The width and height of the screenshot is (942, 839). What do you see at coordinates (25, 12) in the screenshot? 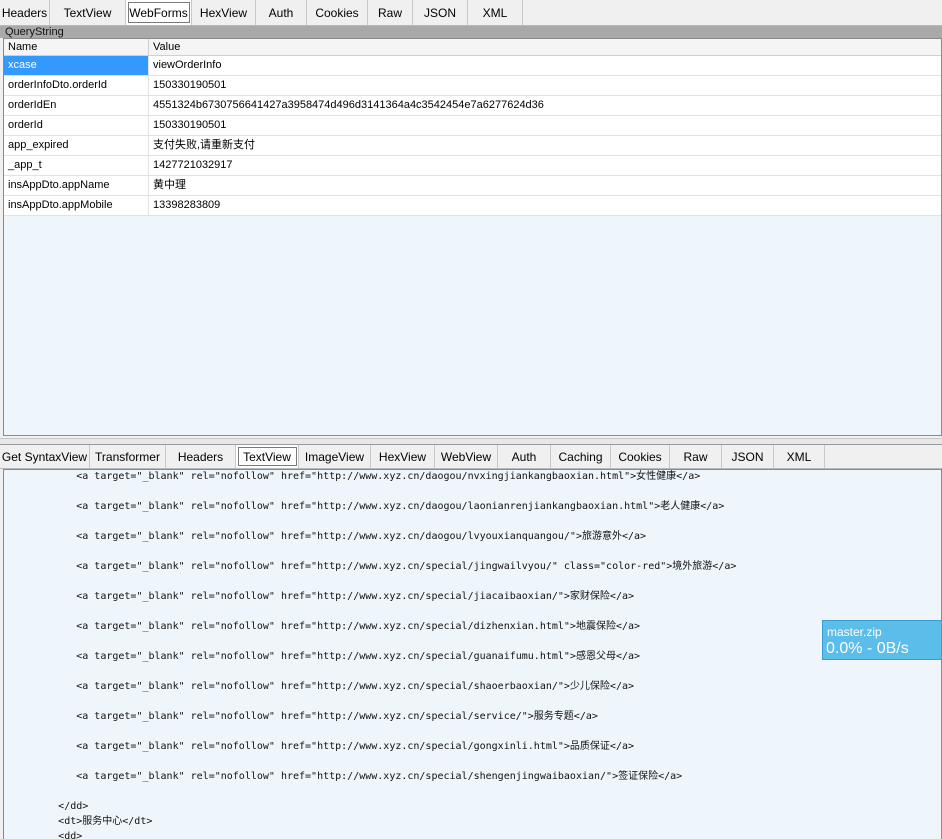
I see `tab-top-headers: Headers` at bounding box center [25, 12].